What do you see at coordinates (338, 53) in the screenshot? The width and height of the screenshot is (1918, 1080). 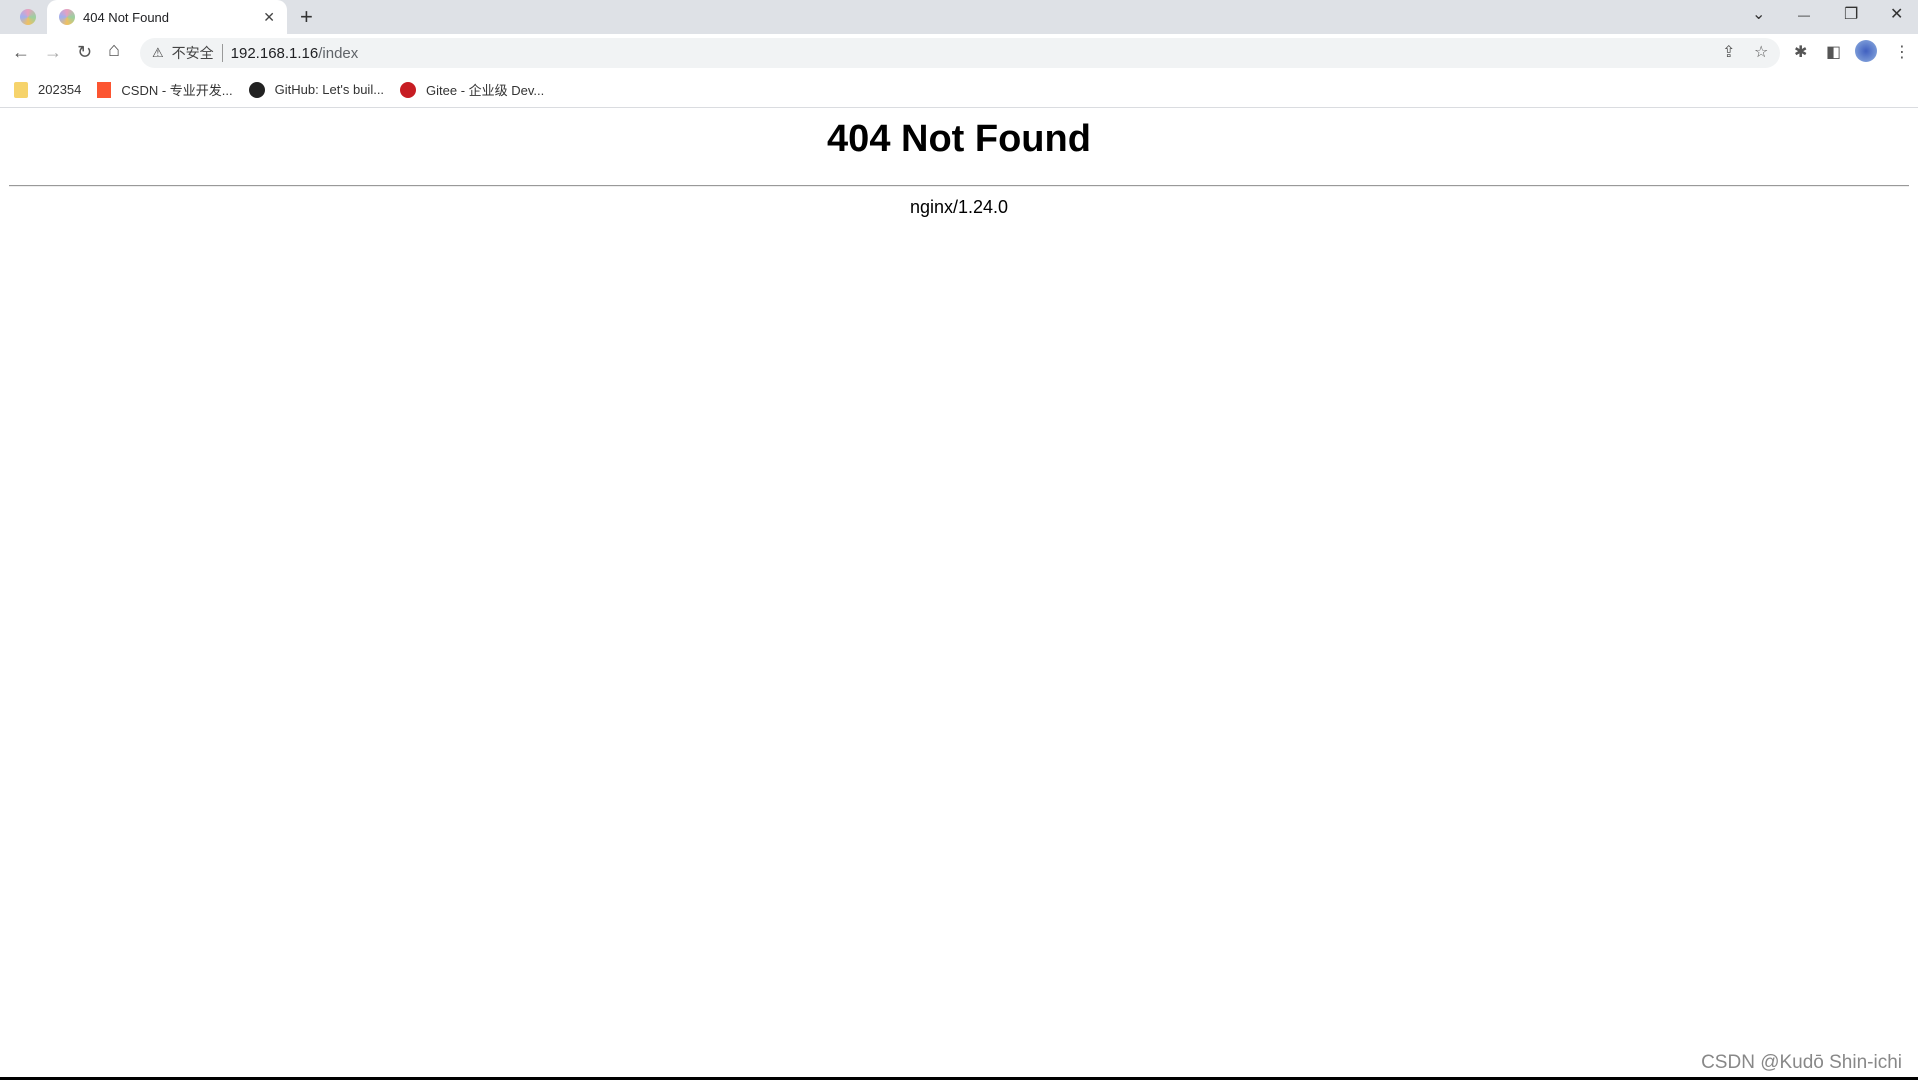 I see `url-path: /index` at bounding box center [338, 53].